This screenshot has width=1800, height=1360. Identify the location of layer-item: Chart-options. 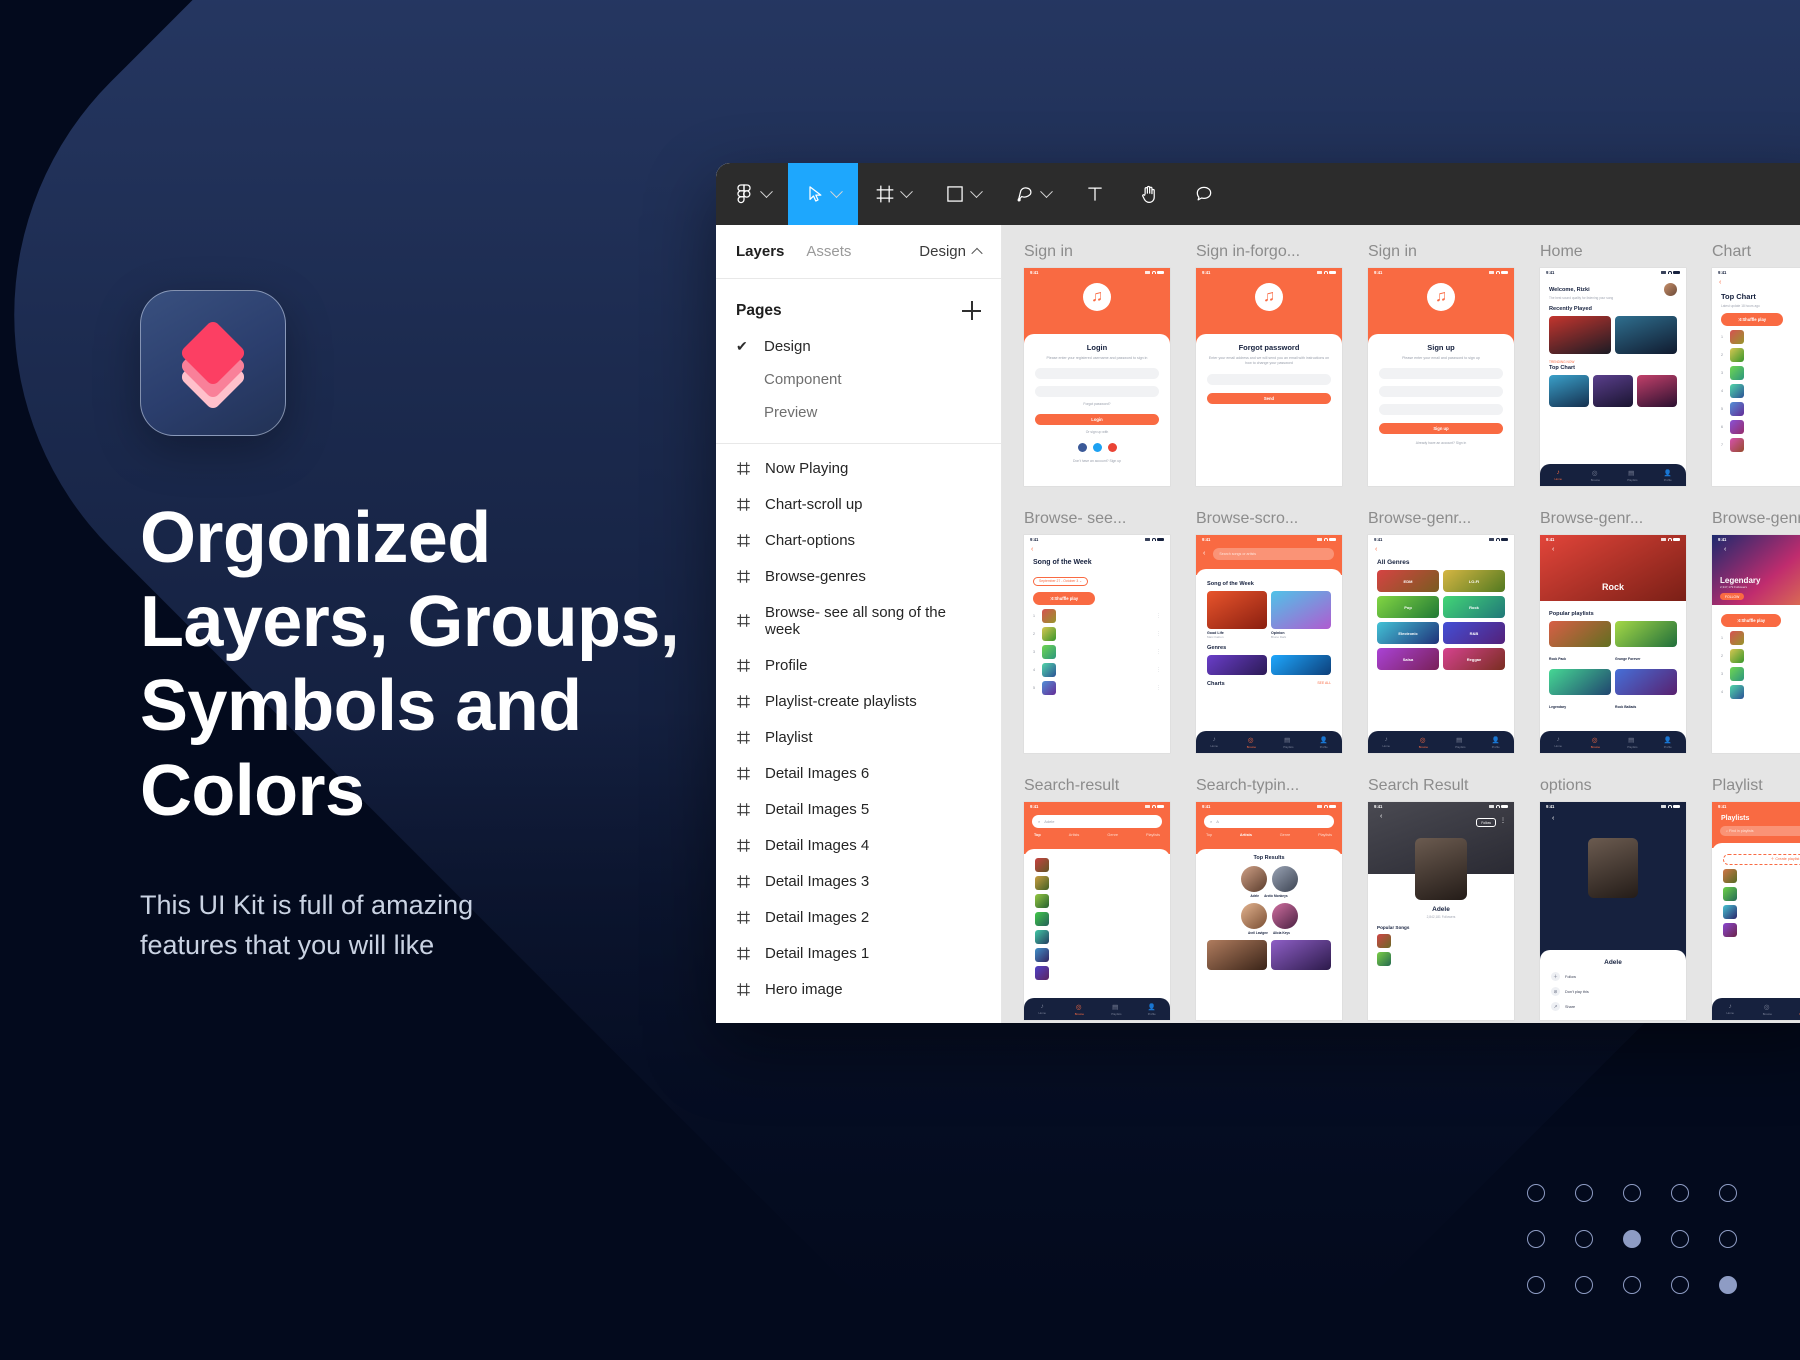
(858, 540).